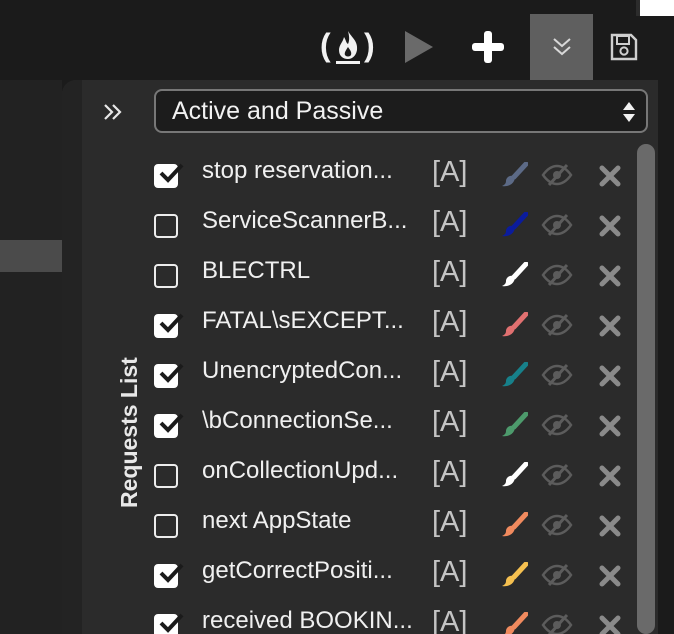 Image resolution: width=674 pixels, height=634 pixels. What do you see at coordinates (31, 256) in the screenshot?
I see `left-panel-selected-item` at bounding box center [31, 256].